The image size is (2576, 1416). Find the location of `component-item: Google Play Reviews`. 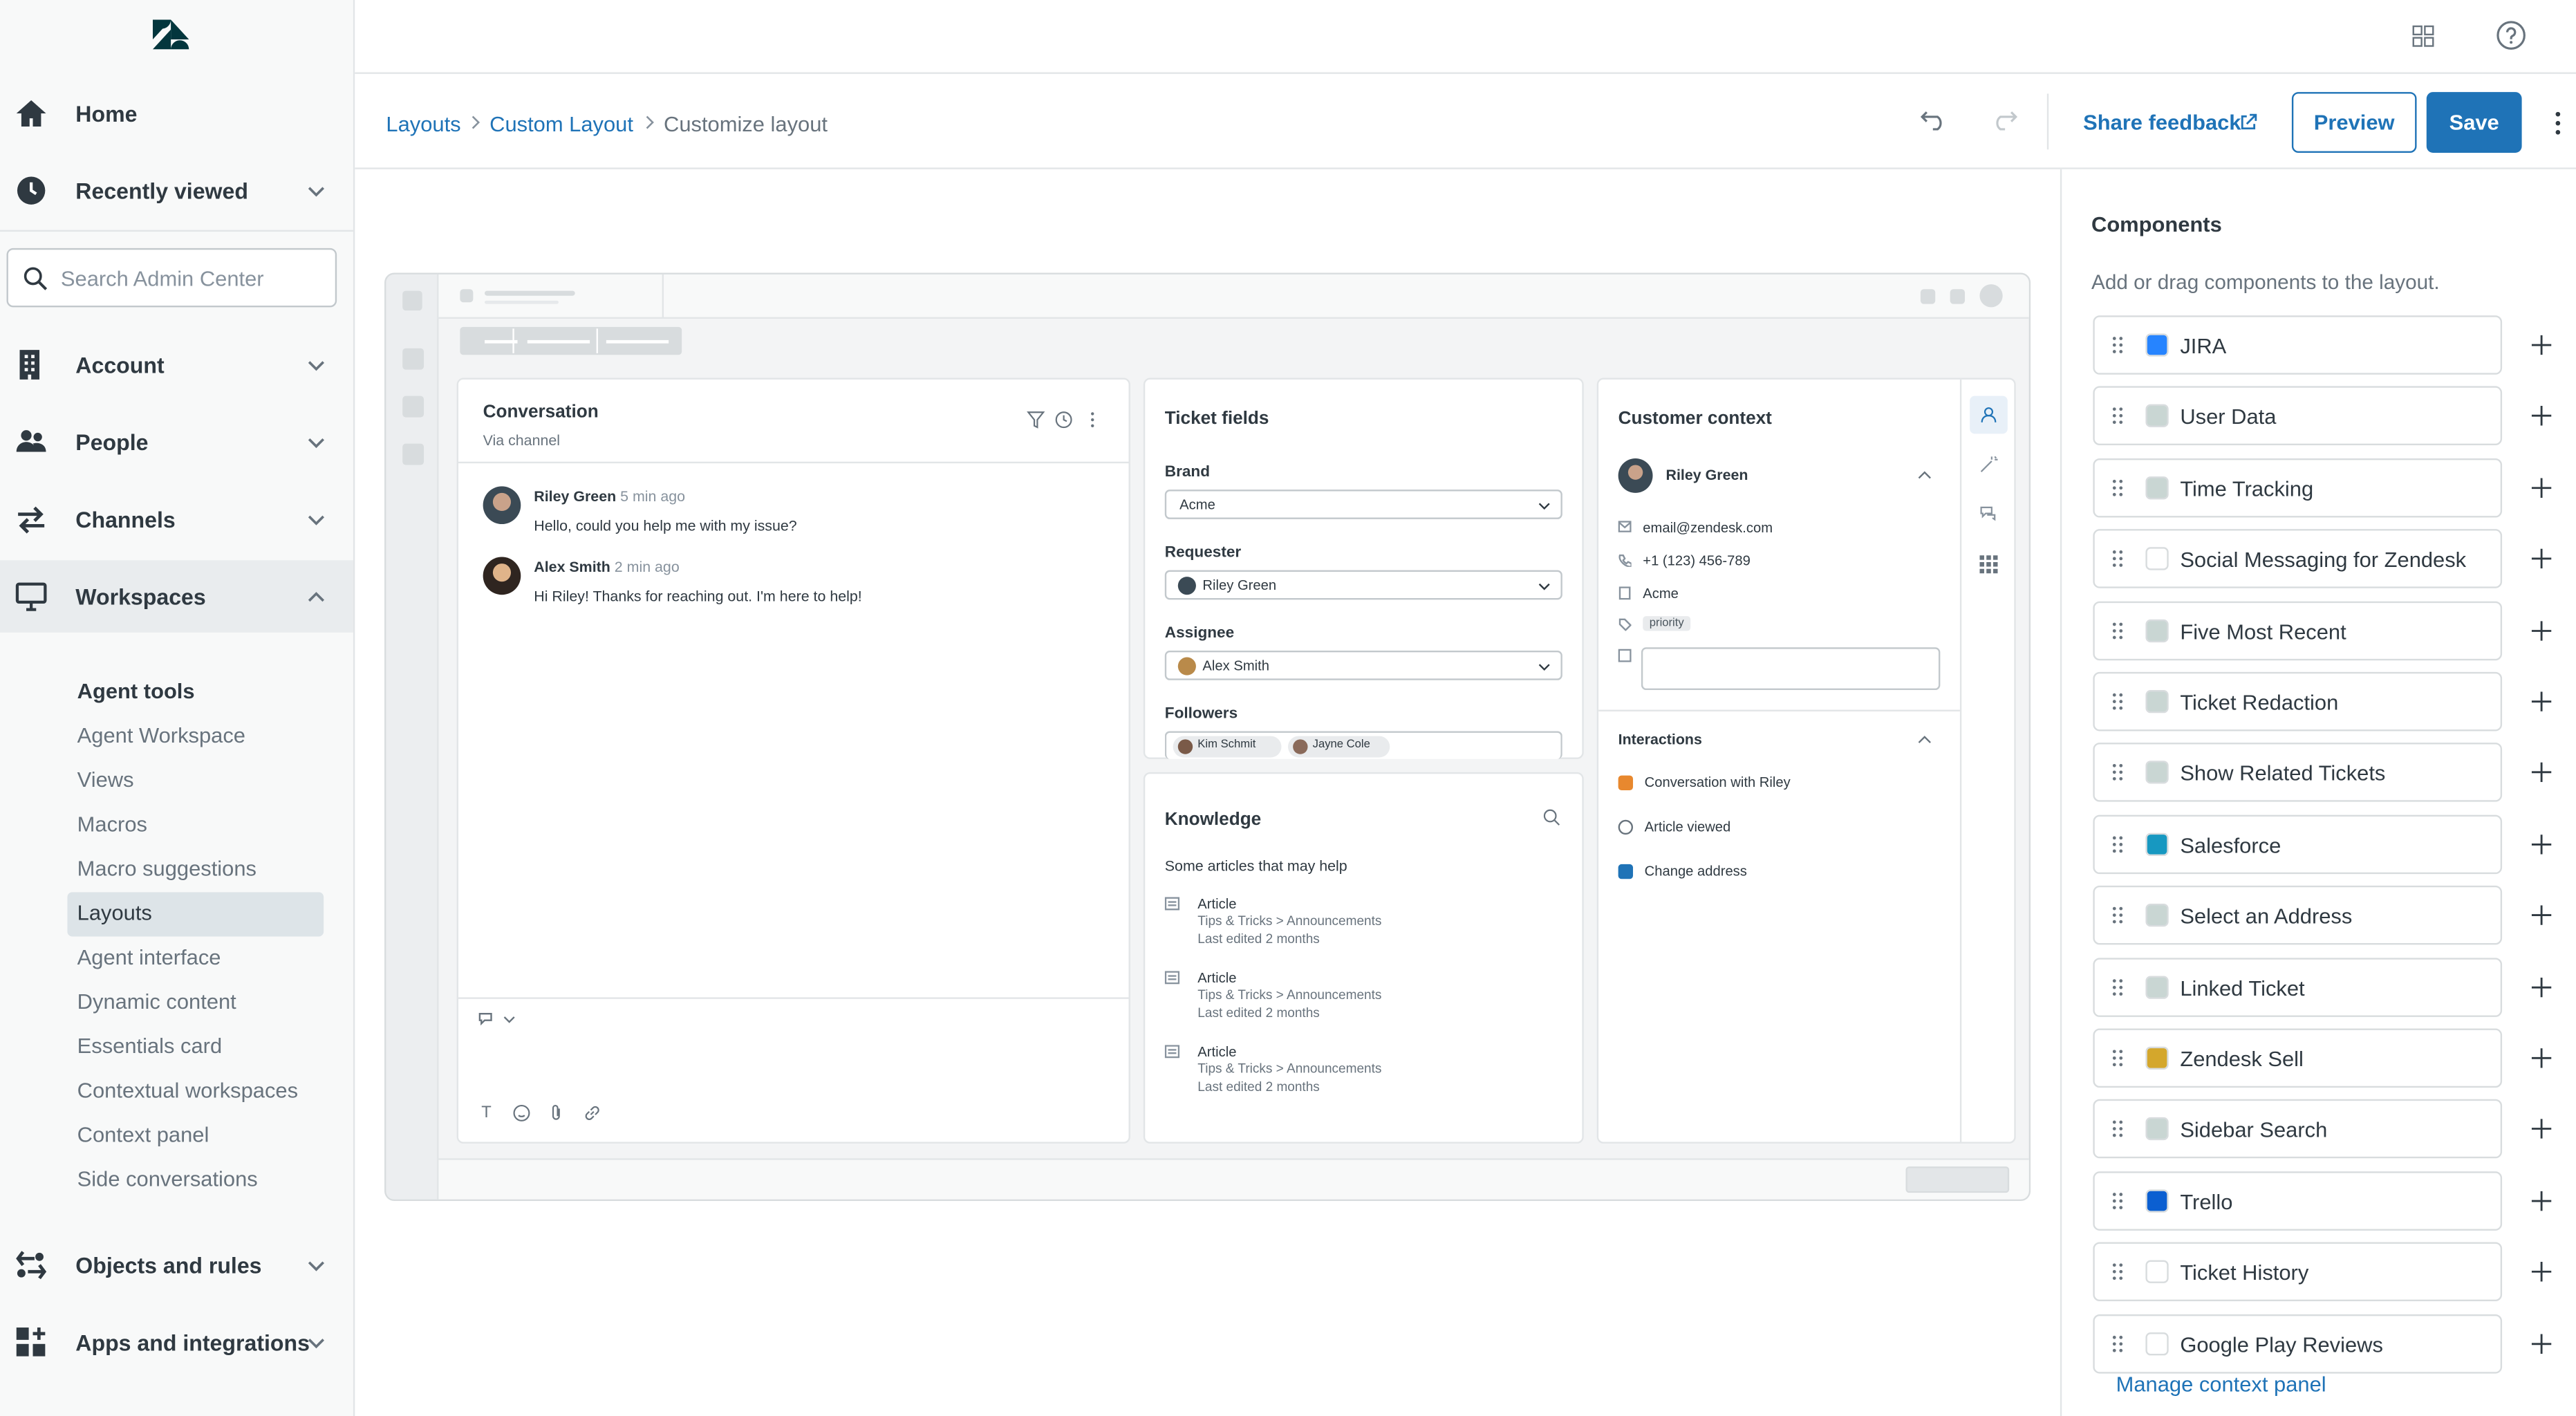

component-item: Google Play Reviews is located at coordinates (2298, 1344).